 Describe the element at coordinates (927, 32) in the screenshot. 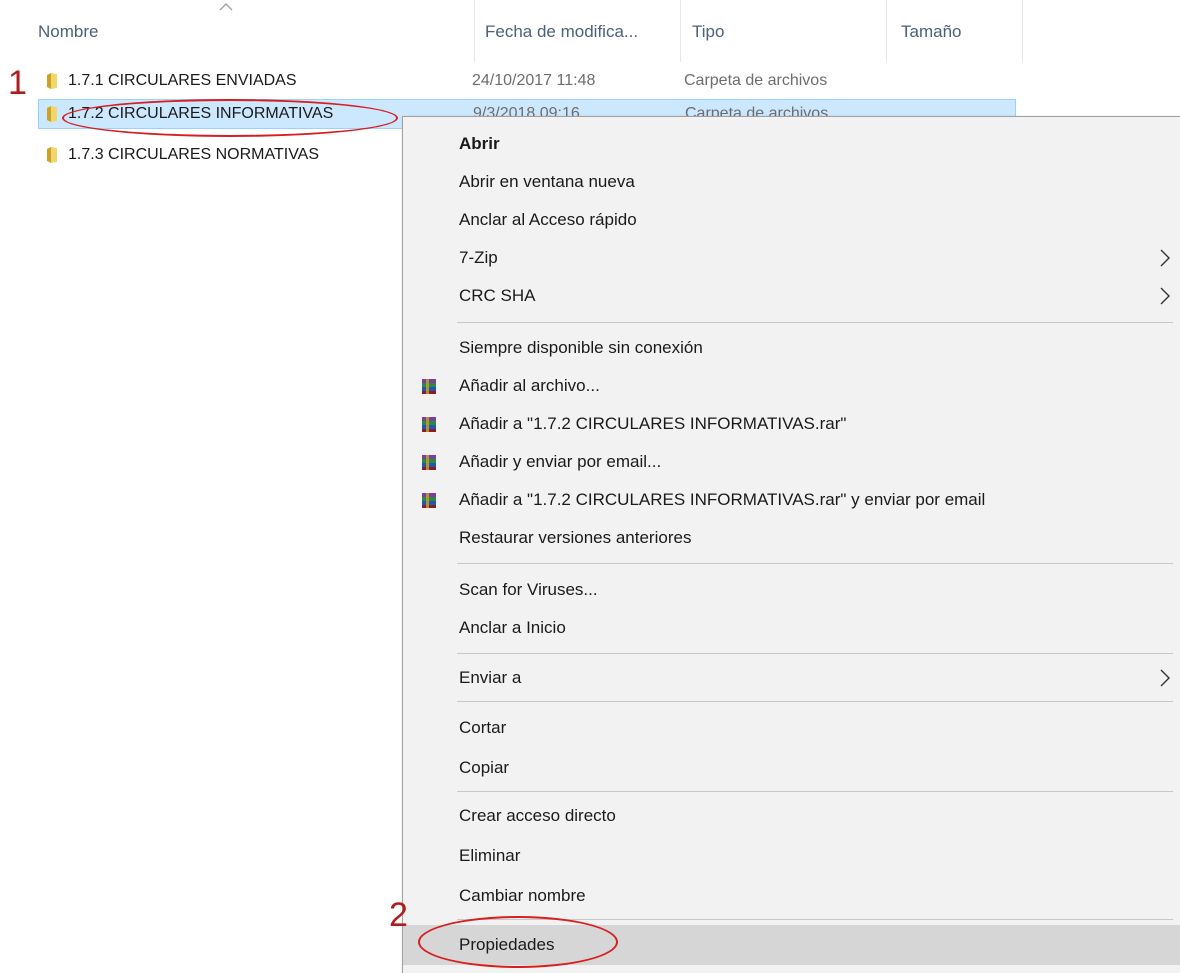

I see `column-header-size: Tamaño` at that location.